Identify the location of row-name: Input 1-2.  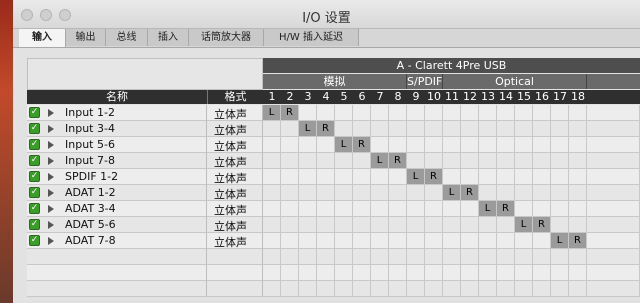
(90, 112).